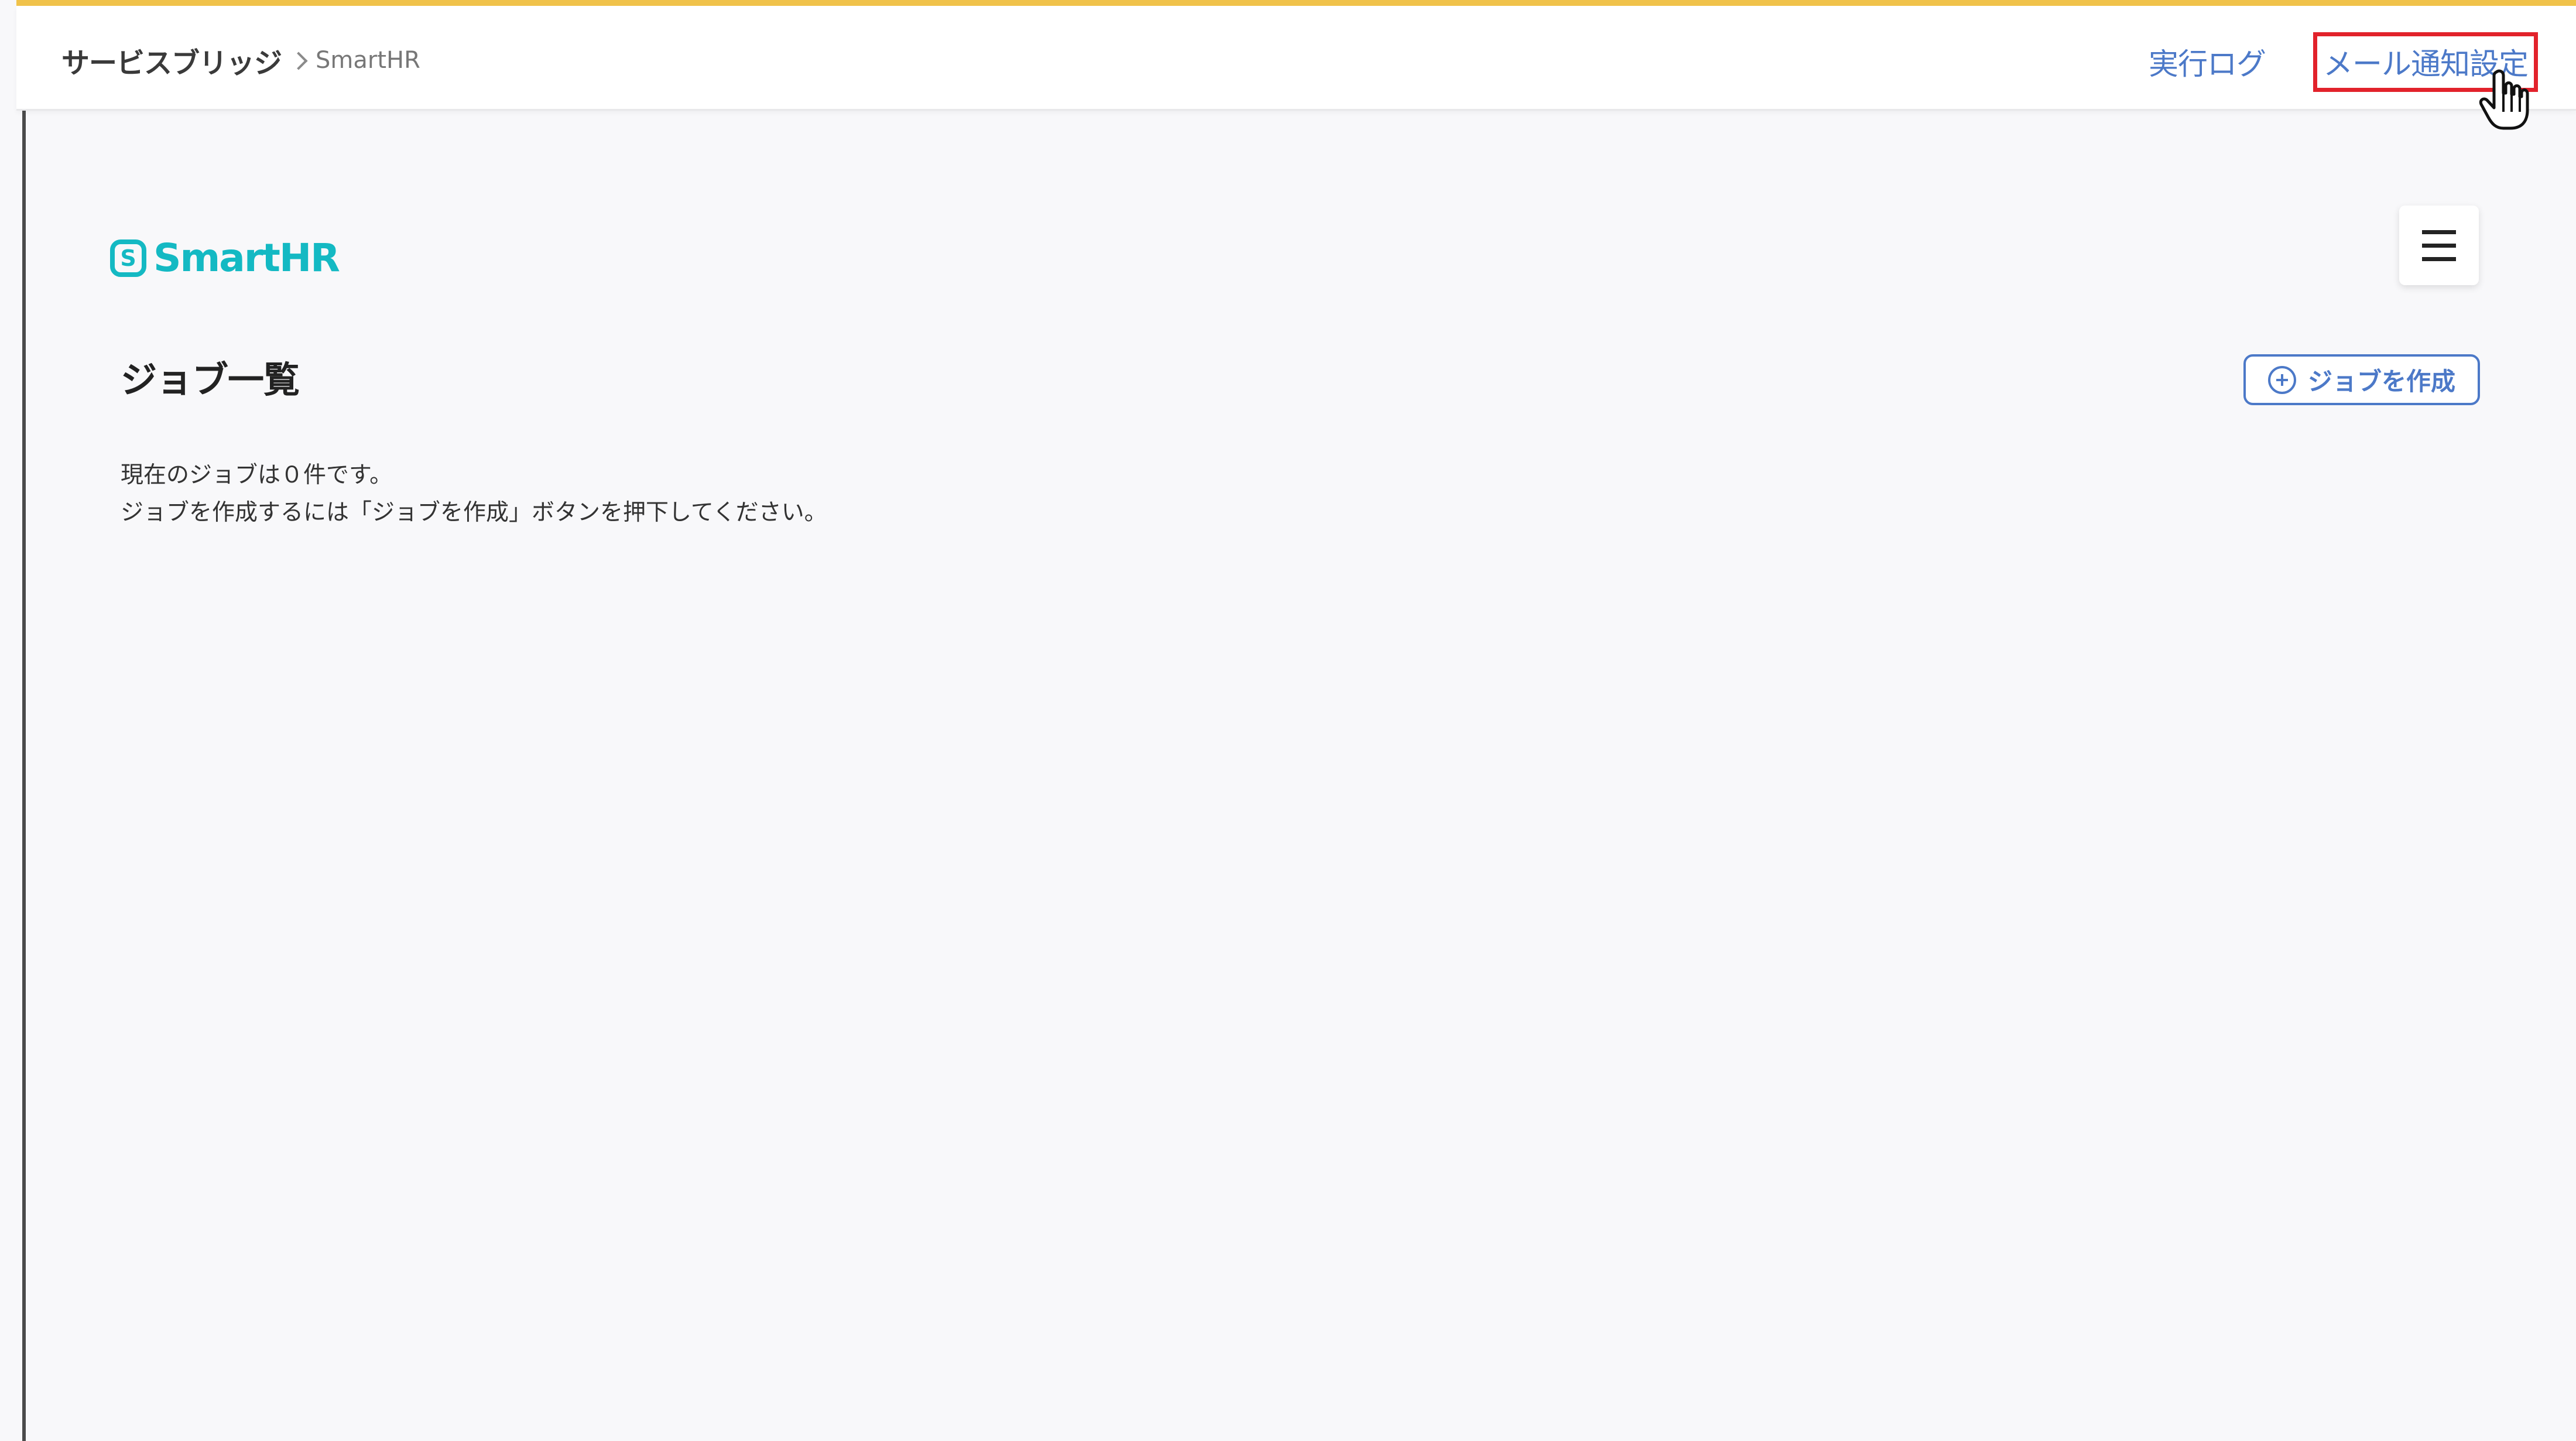  I want to click on smarthr-logo: S SmartHR, so click(225, 257).